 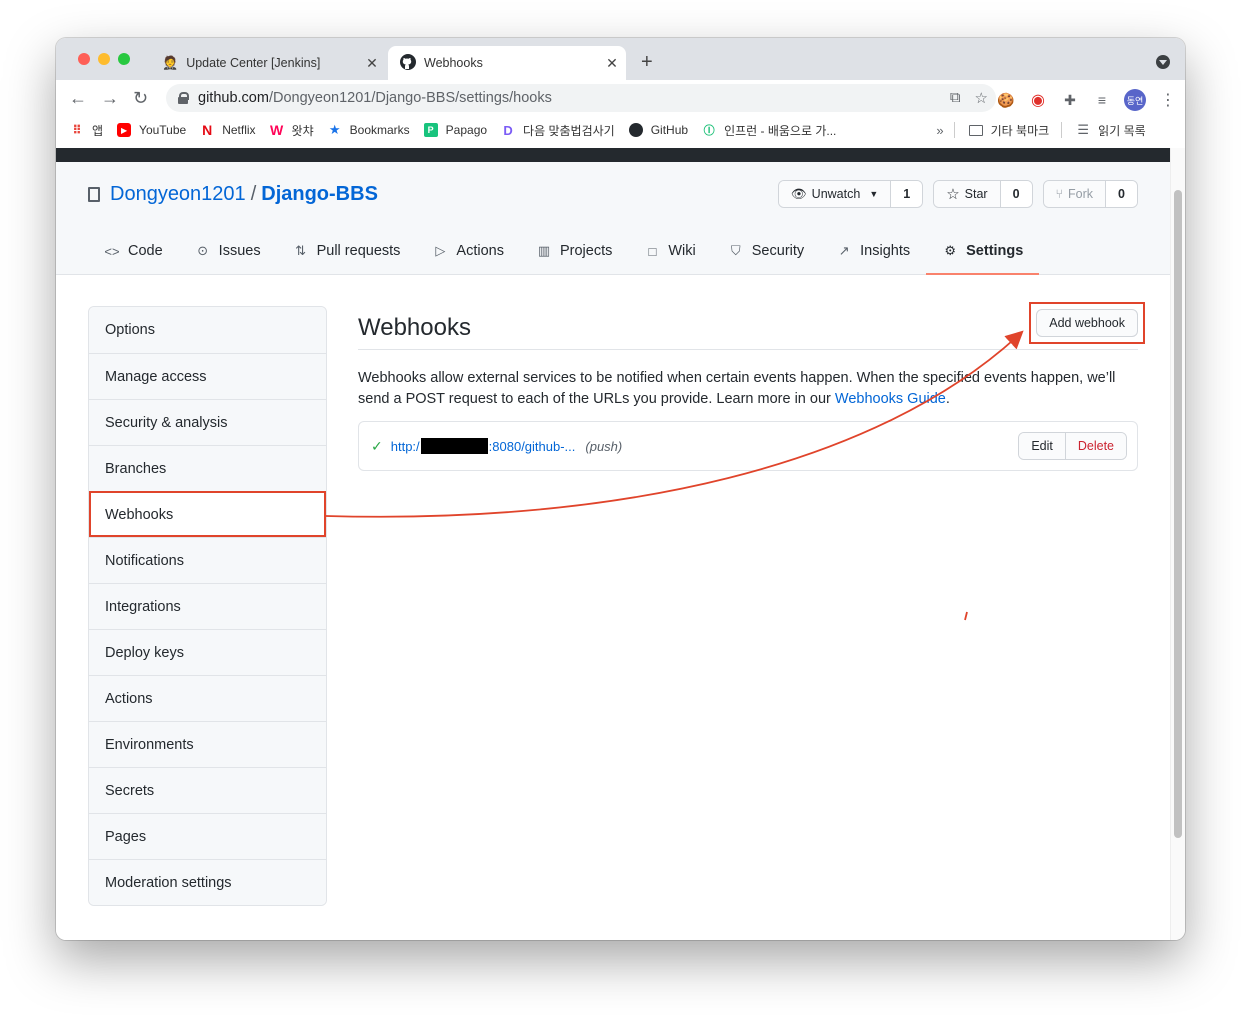 What do you see at coordinates (170, 62) in the screenshot?
I see `jenkins-favicon-icon: 🤵` at bounding box center [170, 62].